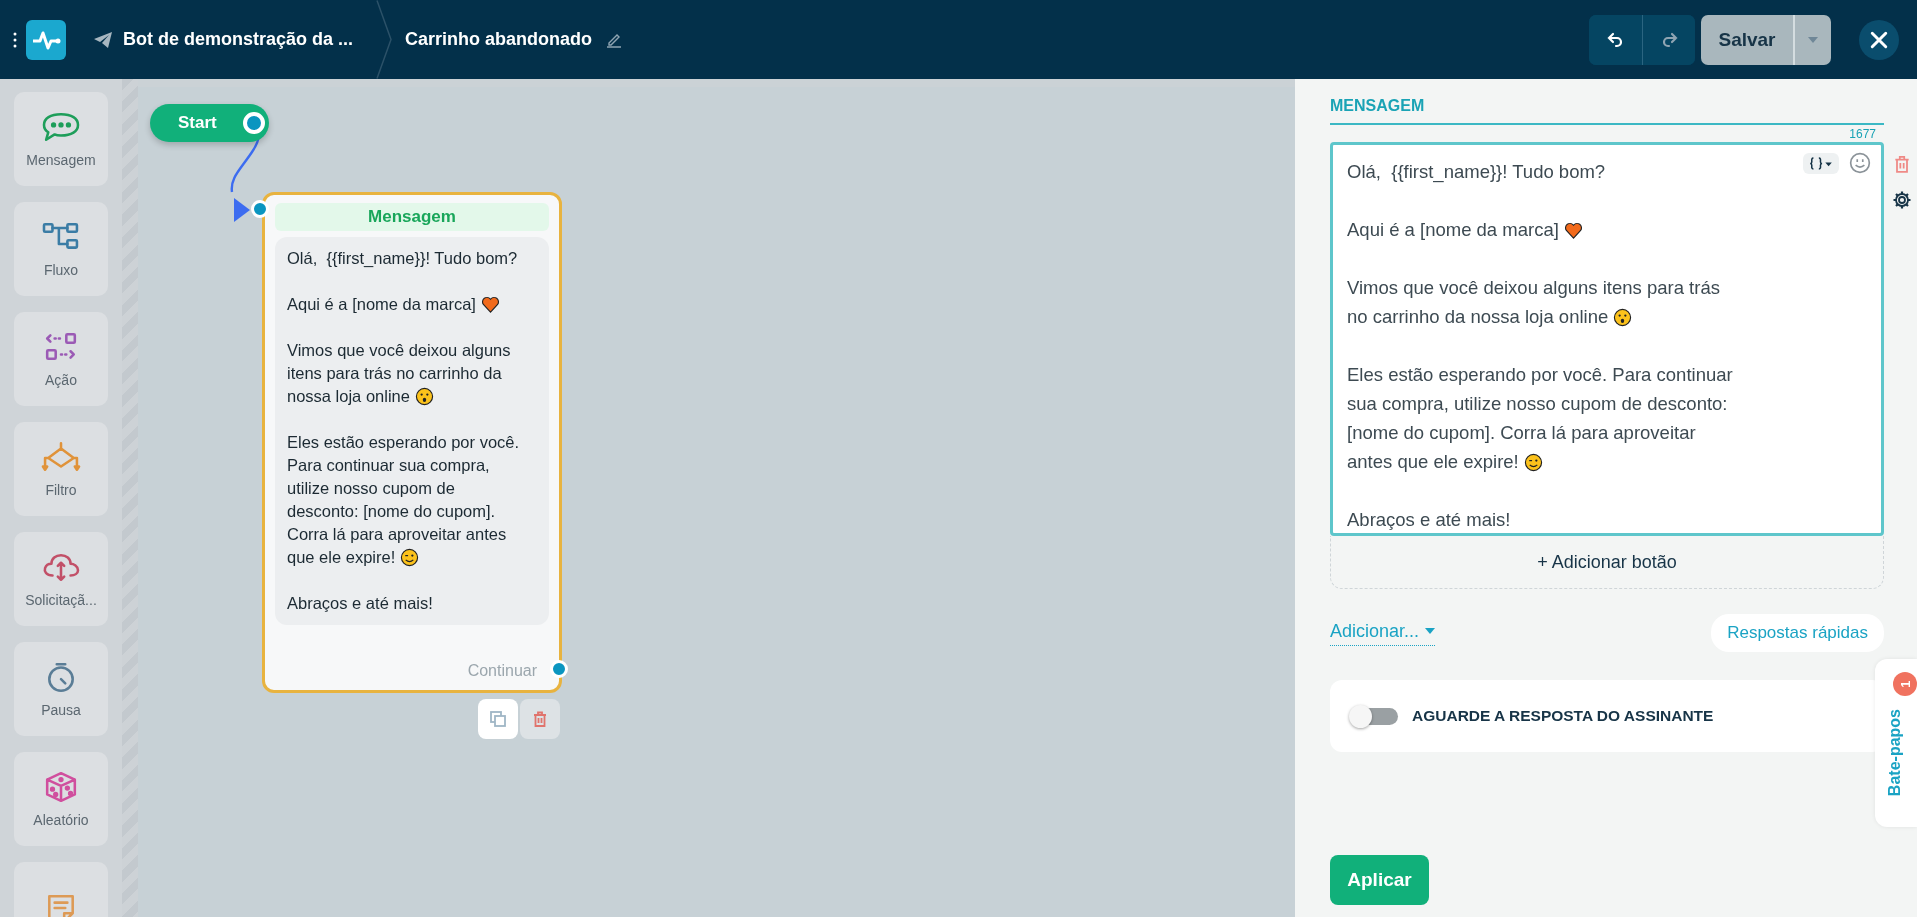  I want to click on sidebar-item: Aleatório, so click(61, 799).